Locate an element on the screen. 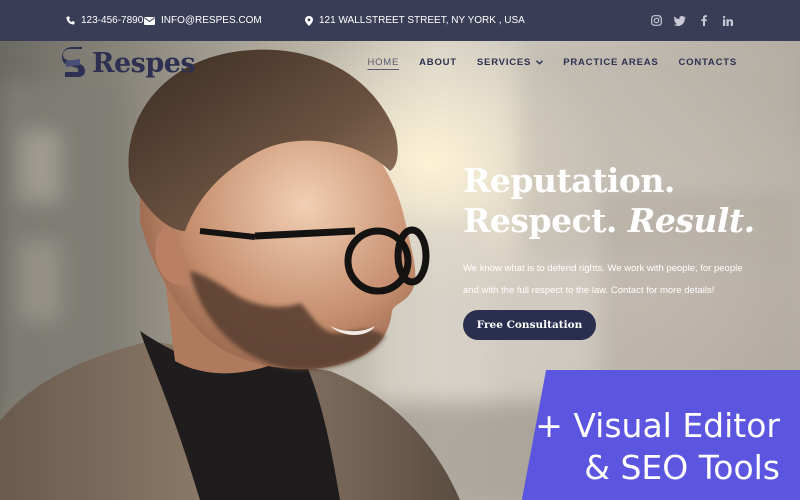 This screenshot has width=800, height=500. social-links is located at coordinates (692, 20).